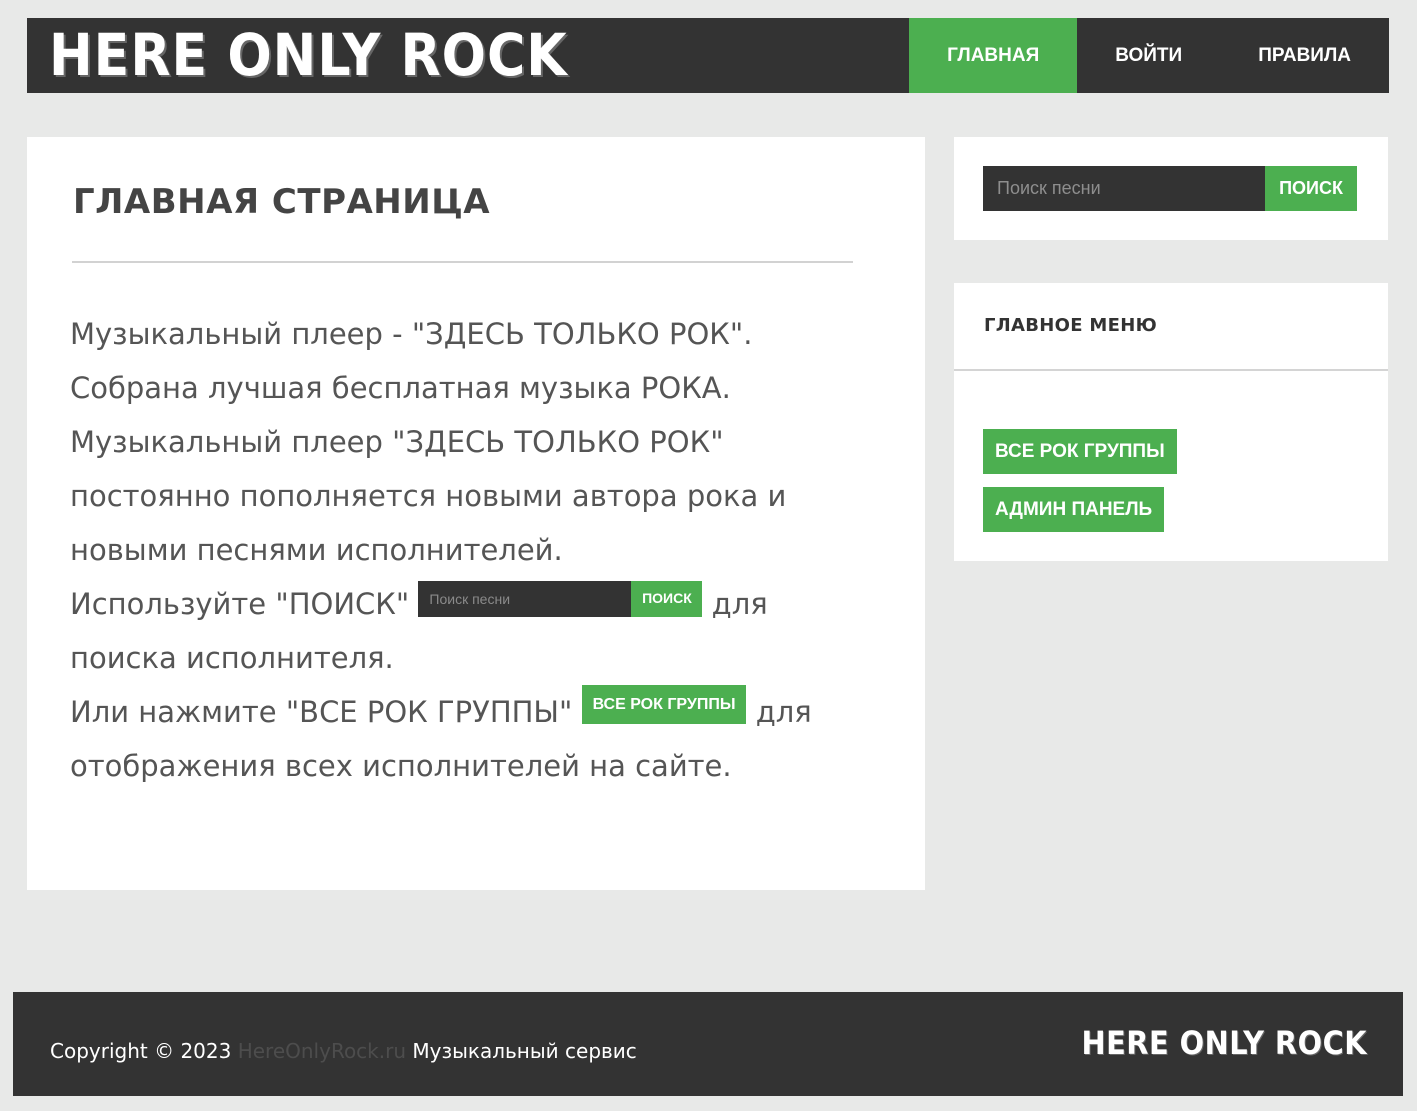  Describe the element at coordinates (1171, 370) in the screenshot. I see `menu-divider` at that location.